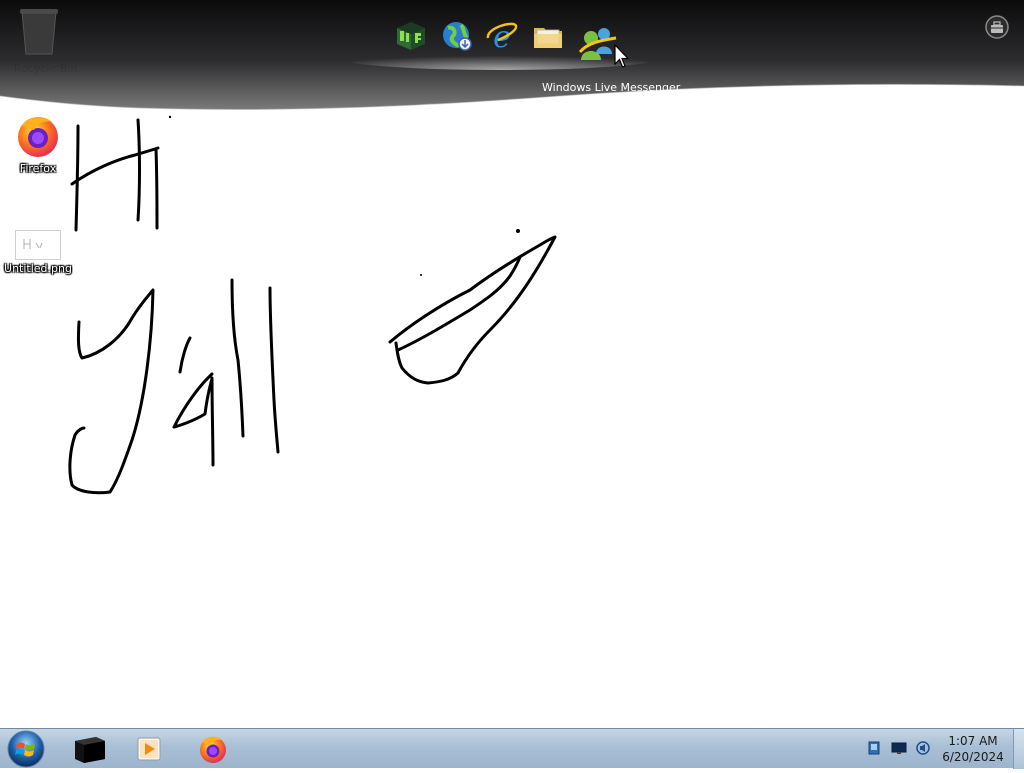  Describe the element at coordinates (115, 166) in the screenshot. I see `stroke-letter-h-crossbar` at that location.